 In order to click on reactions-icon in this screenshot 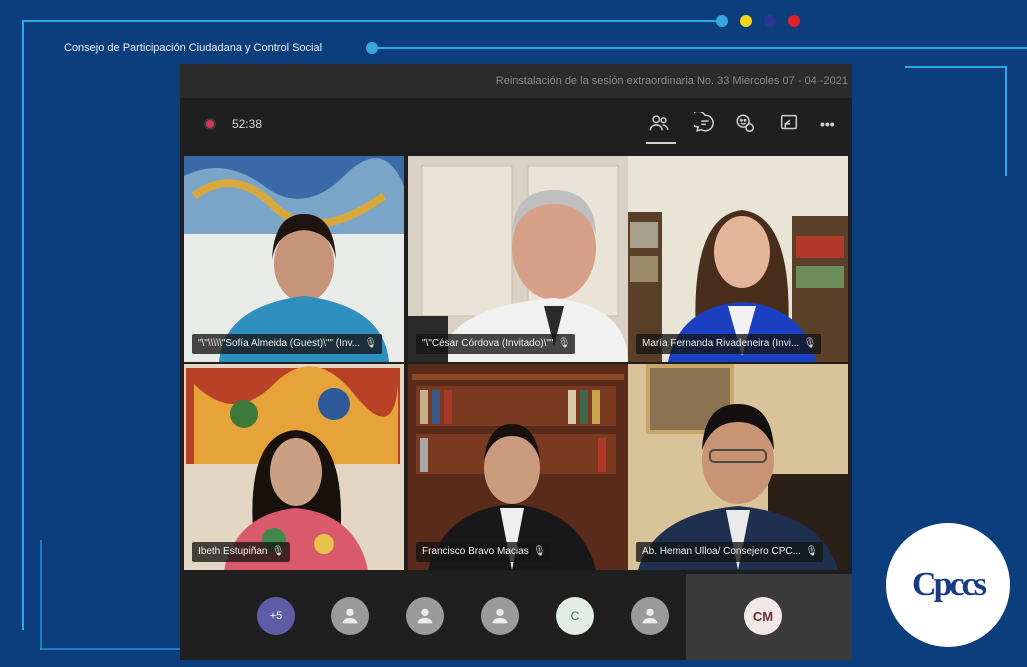, I will do `click(747, 124)`.